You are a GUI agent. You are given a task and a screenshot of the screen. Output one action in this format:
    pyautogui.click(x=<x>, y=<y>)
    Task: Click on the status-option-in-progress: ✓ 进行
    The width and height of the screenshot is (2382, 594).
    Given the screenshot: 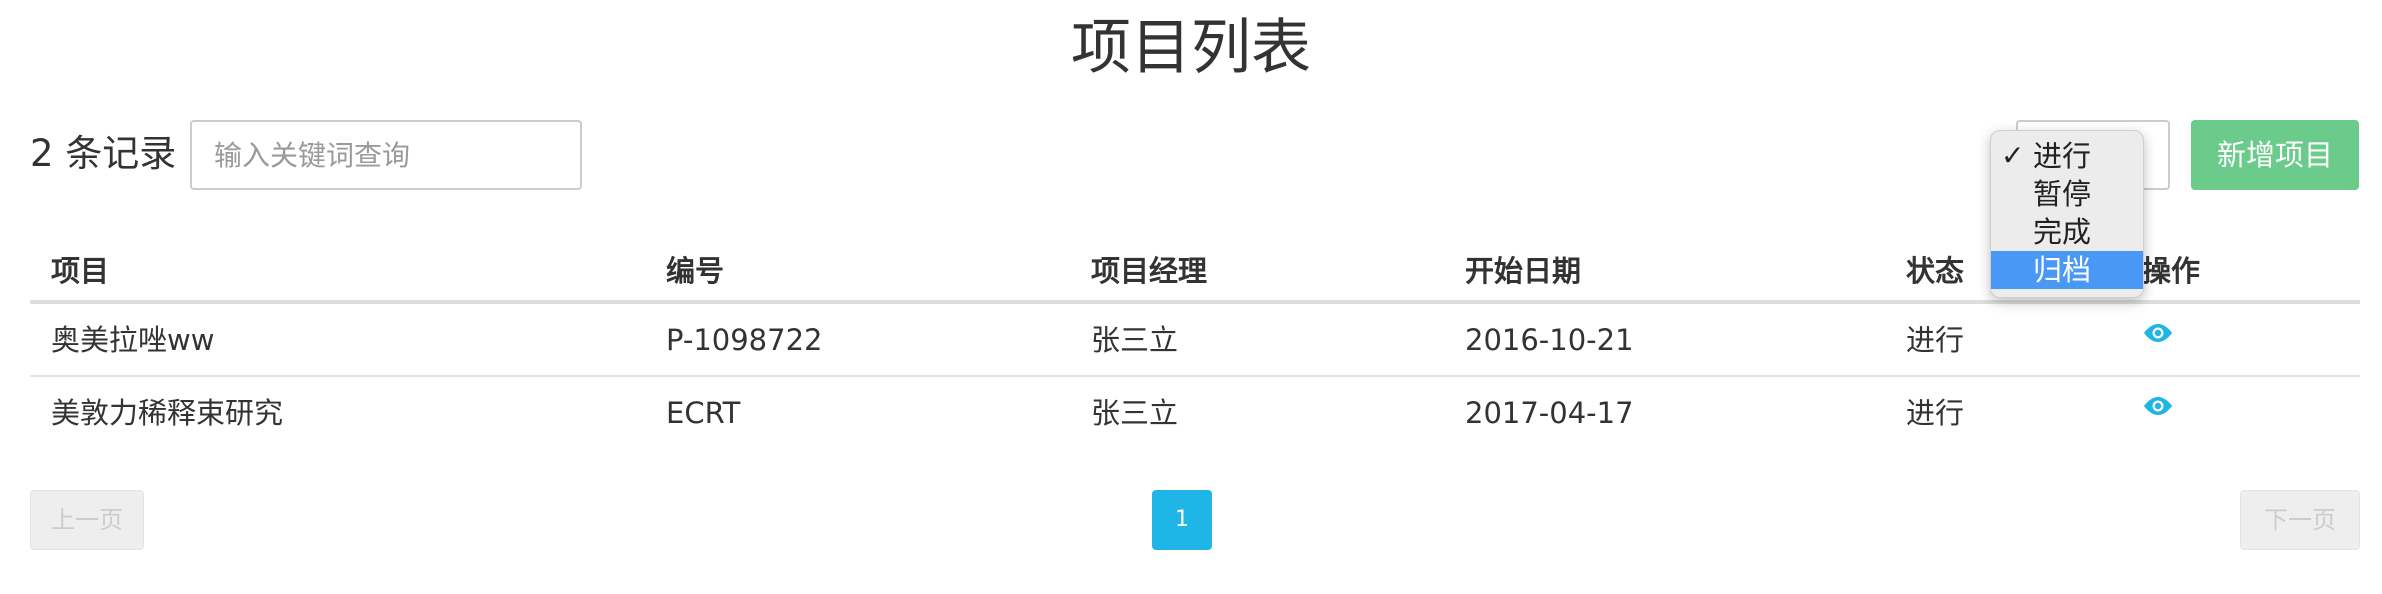 What is the action you would take?
    pyautogui.click(x=2067, y=156)
    